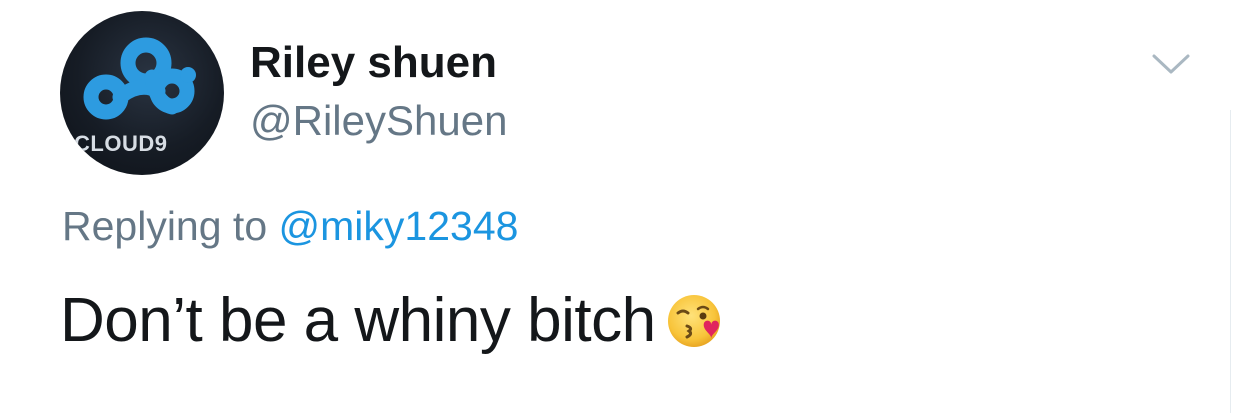 Image resolution: width=1241 pixels, height=413 pixels. Describe the element at coordinates (1230, 261) in the screenshot. I see `divider` at that location.